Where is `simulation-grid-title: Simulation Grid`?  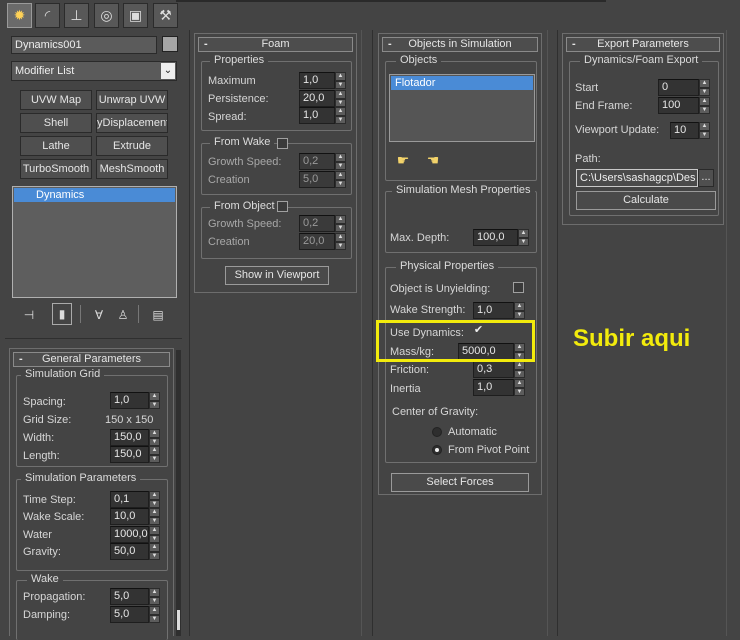 simulation-grid-title: Simulation Grid is located at coordinates (63, 374).